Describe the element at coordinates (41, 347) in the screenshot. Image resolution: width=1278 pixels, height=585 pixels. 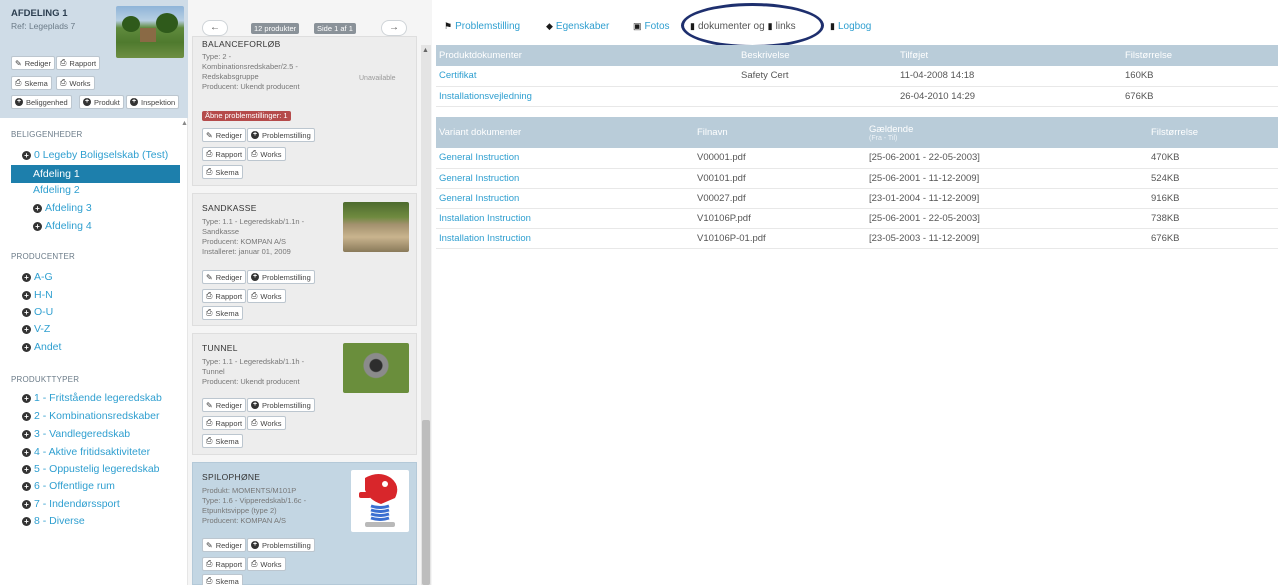
I see `producer-item: + Andet` at that location.